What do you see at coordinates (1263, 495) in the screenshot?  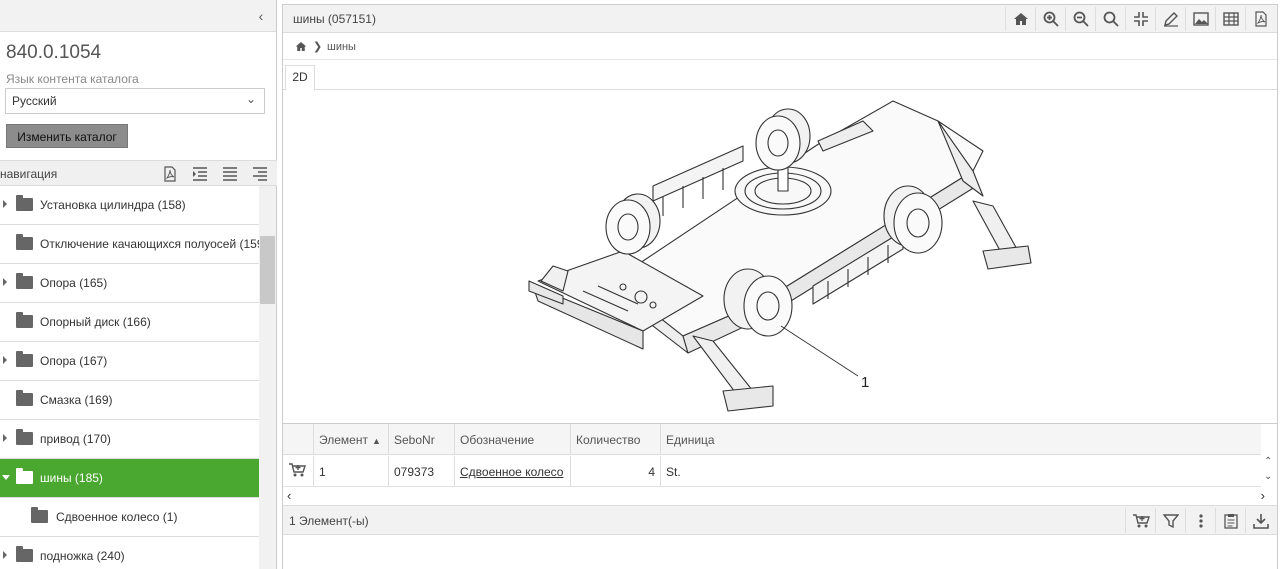 I see `scroll-right-icon: ›` at bounding box center [1263, 495].